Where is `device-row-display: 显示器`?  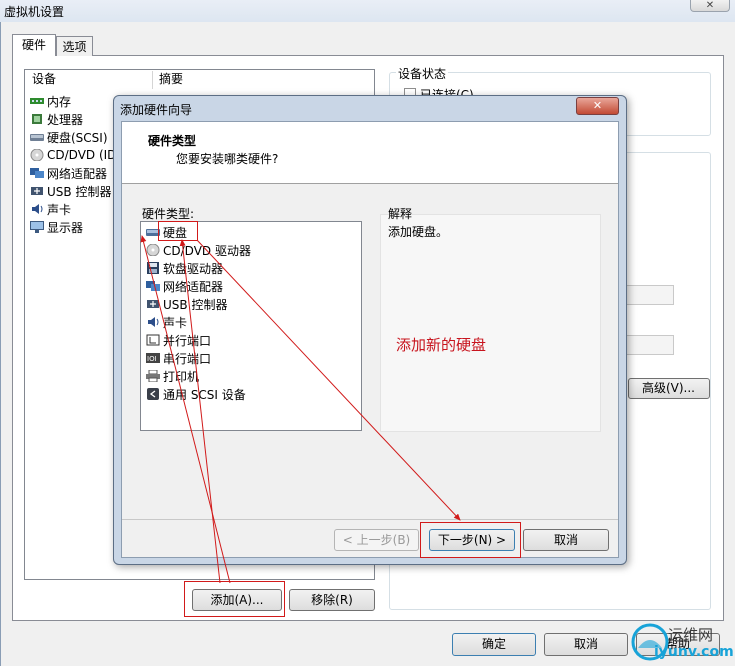 device-row-display: 显示器 is located at coordinates (56, 227).